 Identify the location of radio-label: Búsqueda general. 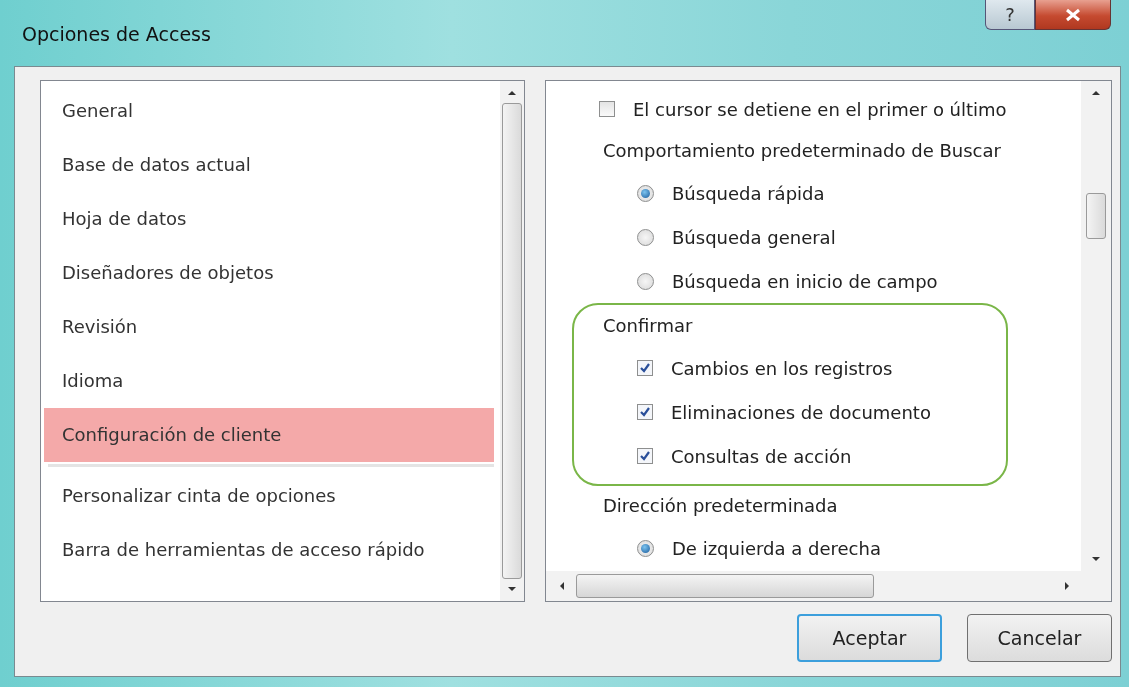
(754, 237).